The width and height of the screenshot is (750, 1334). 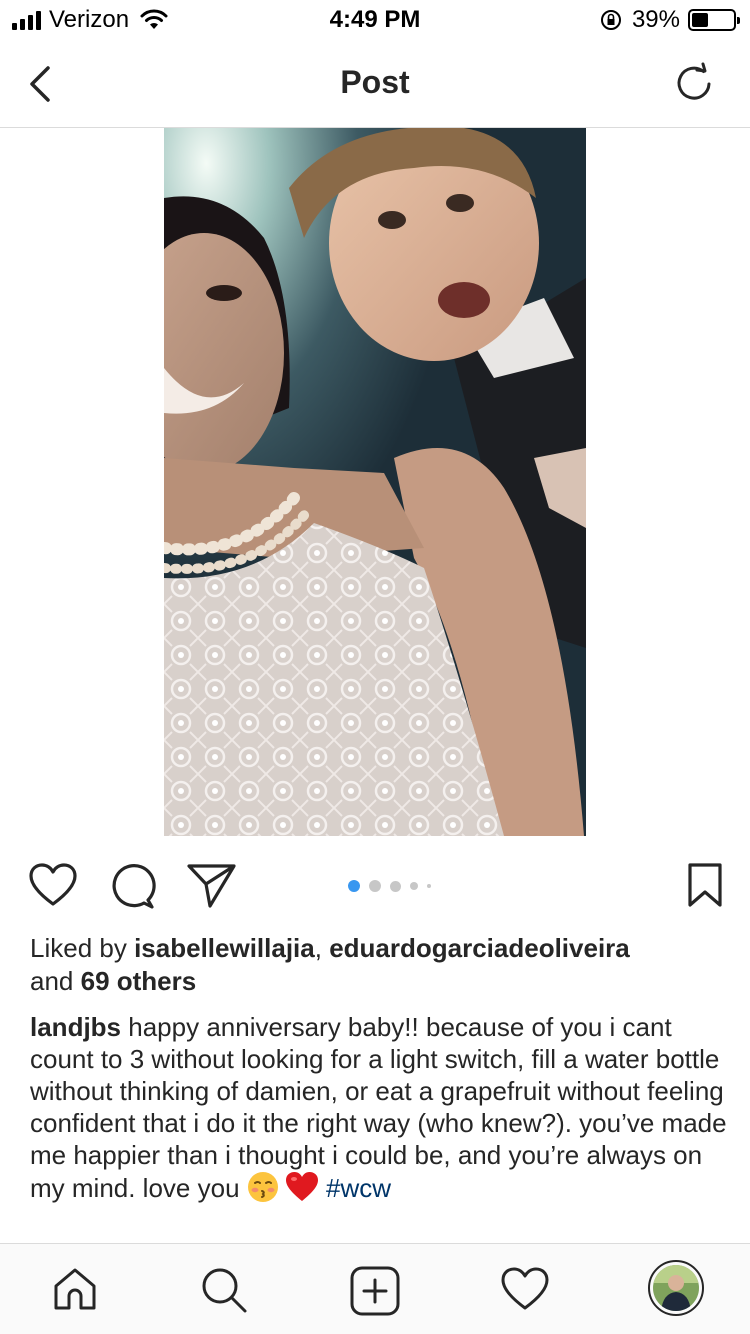 What do you see at coordinates (75, 1289) in the screenshot?
I see `home-icon` at bounding box center [75, 1289].